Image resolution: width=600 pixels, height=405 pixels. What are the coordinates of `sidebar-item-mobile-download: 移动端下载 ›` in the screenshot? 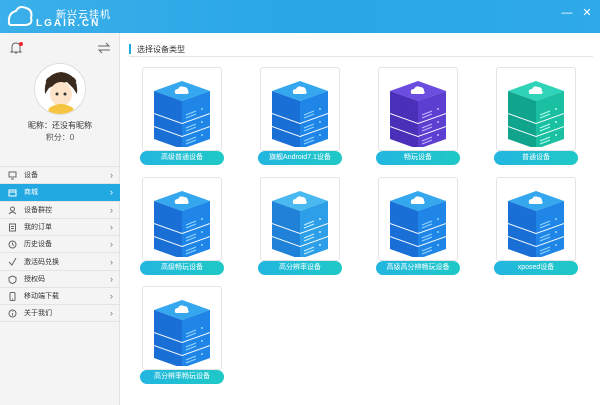 It's located at (60, 295).